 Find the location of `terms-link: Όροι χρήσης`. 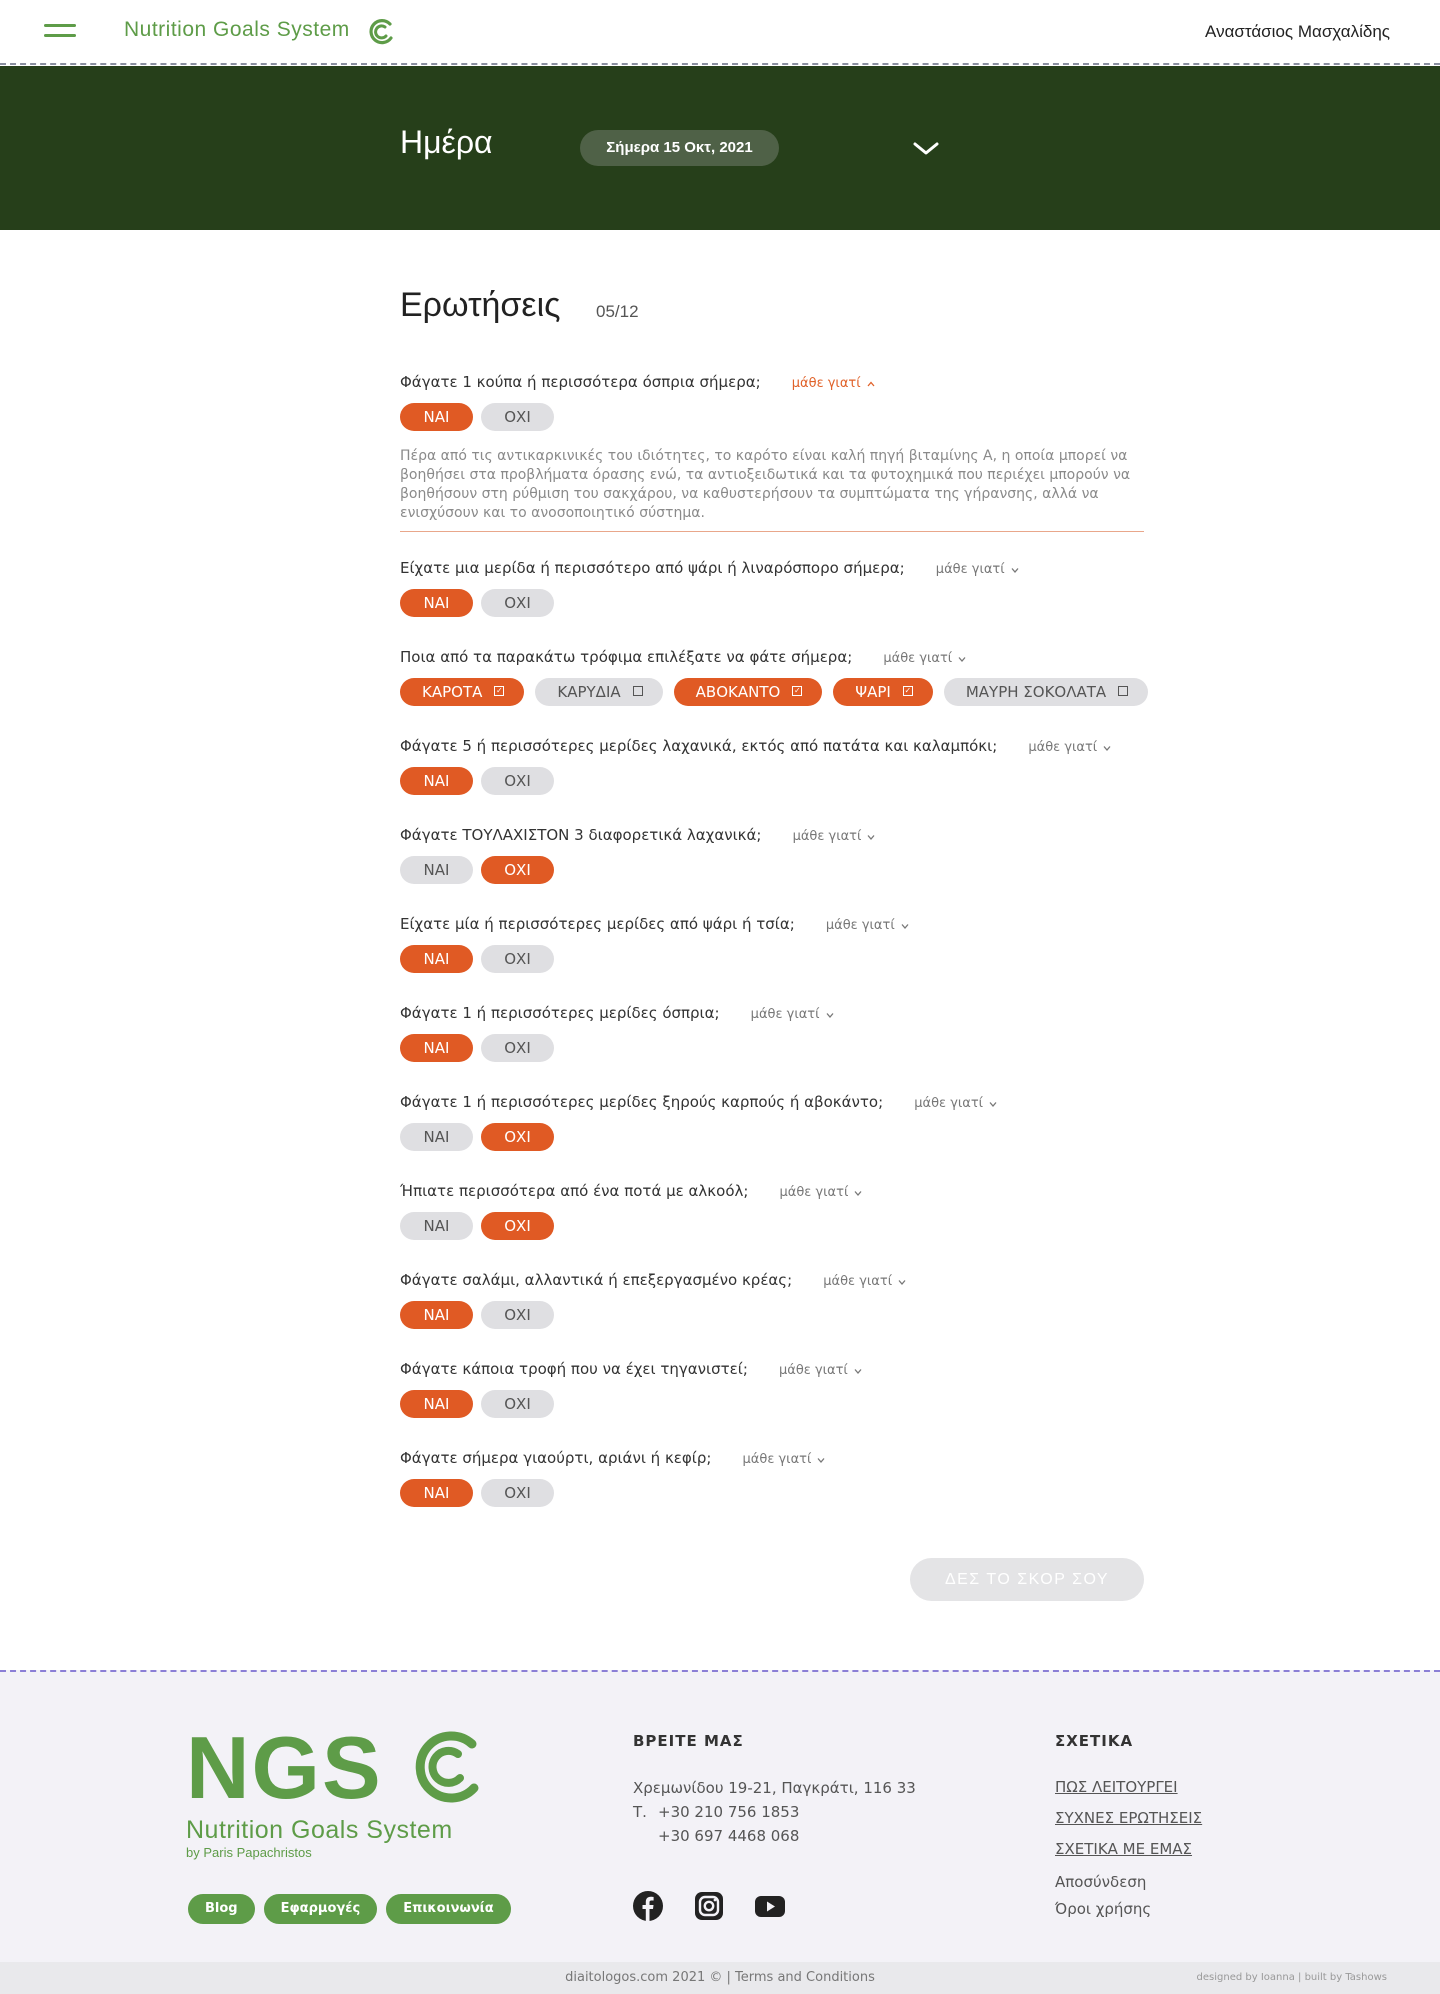

terms-link: Όροι χρήσης is located at coordinates (1128, 1909).